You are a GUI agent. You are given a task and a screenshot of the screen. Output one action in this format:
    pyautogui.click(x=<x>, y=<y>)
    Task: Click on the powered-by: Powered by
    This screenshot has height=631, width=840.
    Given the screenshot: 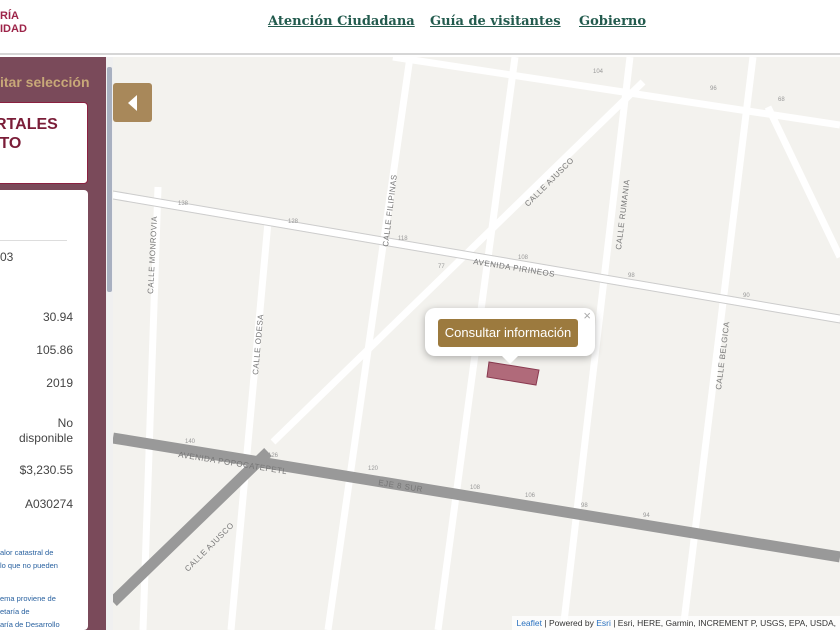 What is the action you would take?
    pyautogui.click(x=571, y=623)
    